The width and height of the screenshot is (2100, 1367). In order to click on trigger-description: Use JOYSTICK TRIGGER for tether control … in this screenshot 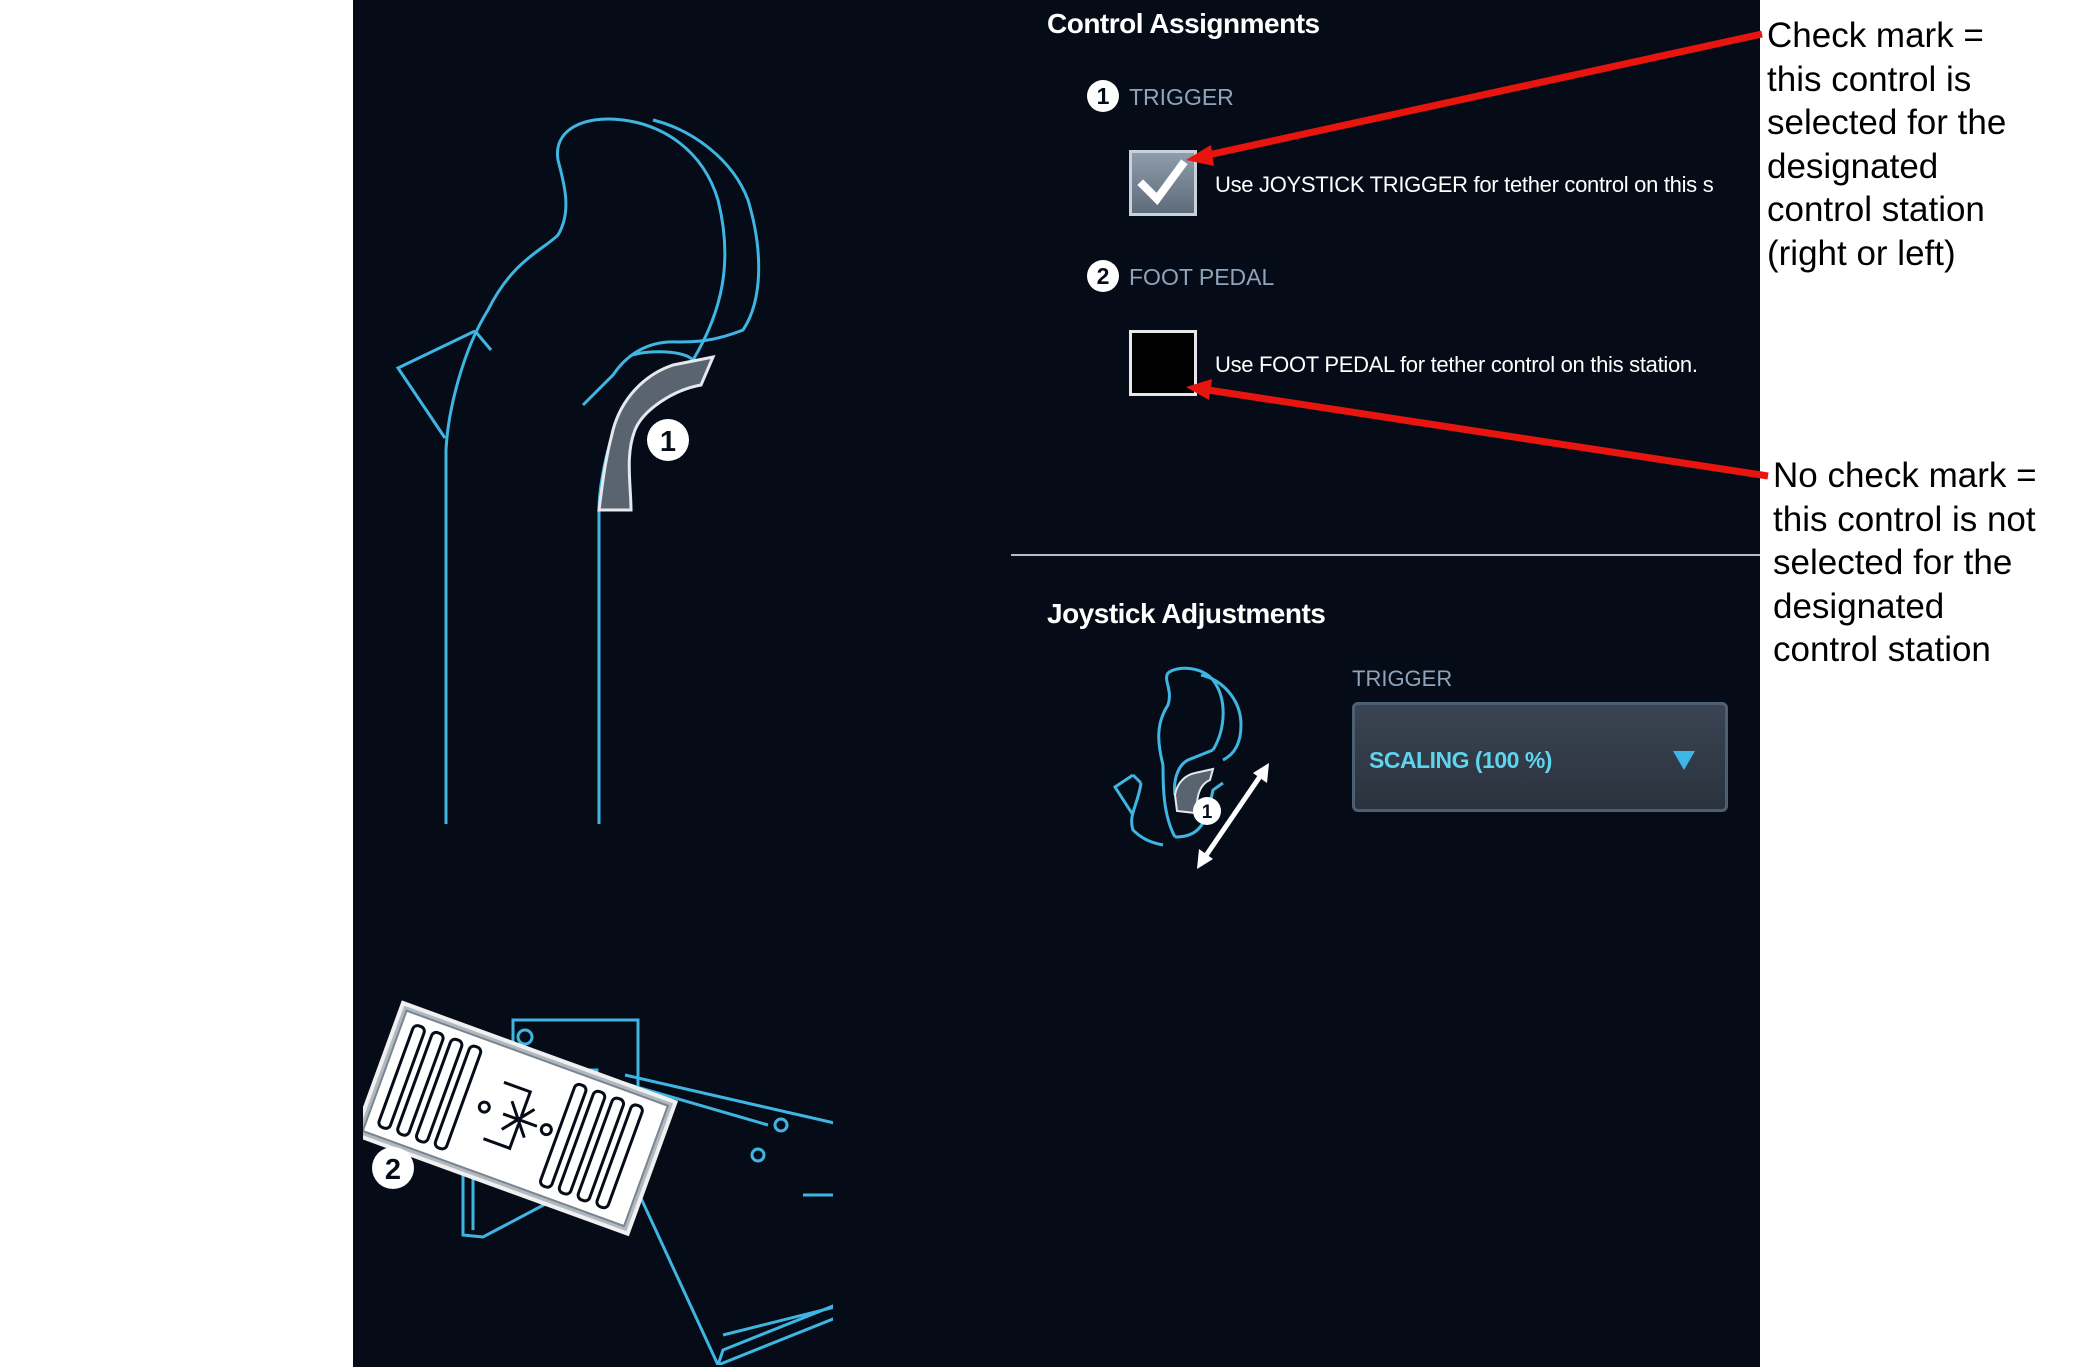, I will do `click(1464, 184)`.